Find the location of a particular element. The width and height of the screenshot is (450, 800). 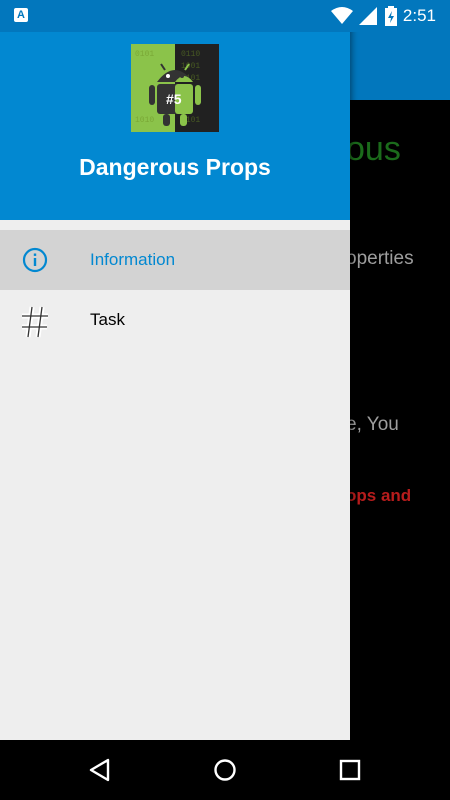

app-warning-text: ops and is located at coordinates (379, 495).